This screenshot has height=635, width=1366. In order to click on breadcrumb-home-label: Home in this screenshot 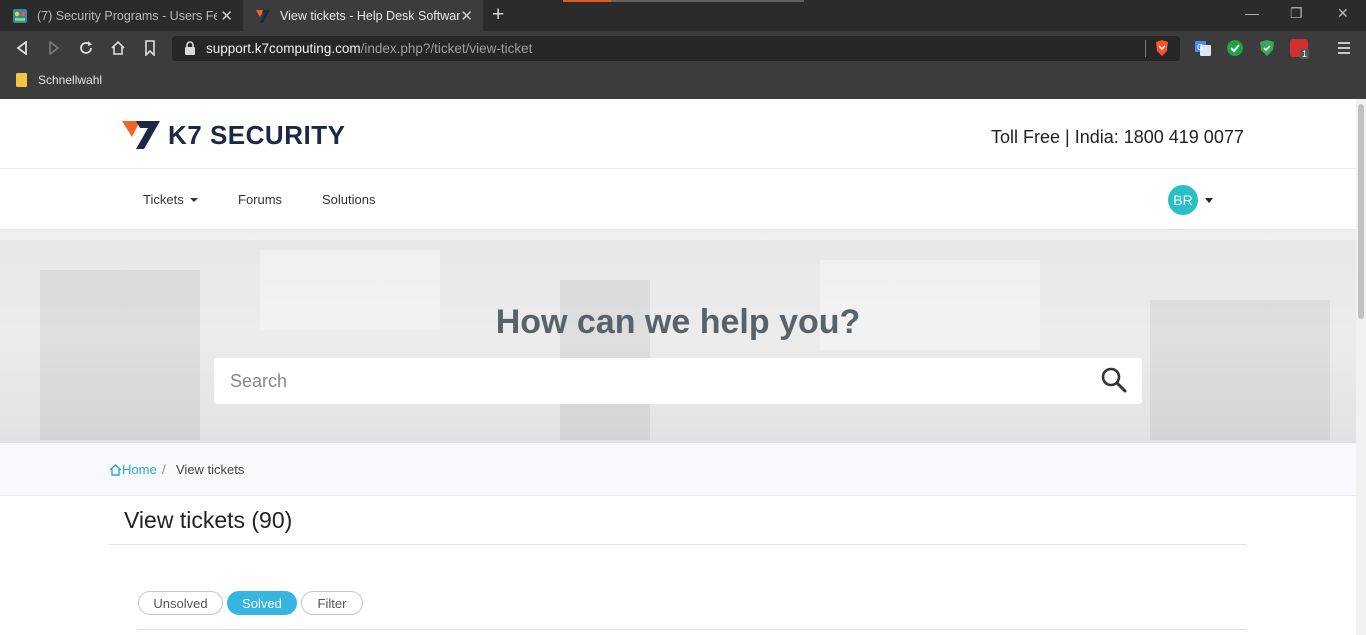, I will do `click(139, 469)`.